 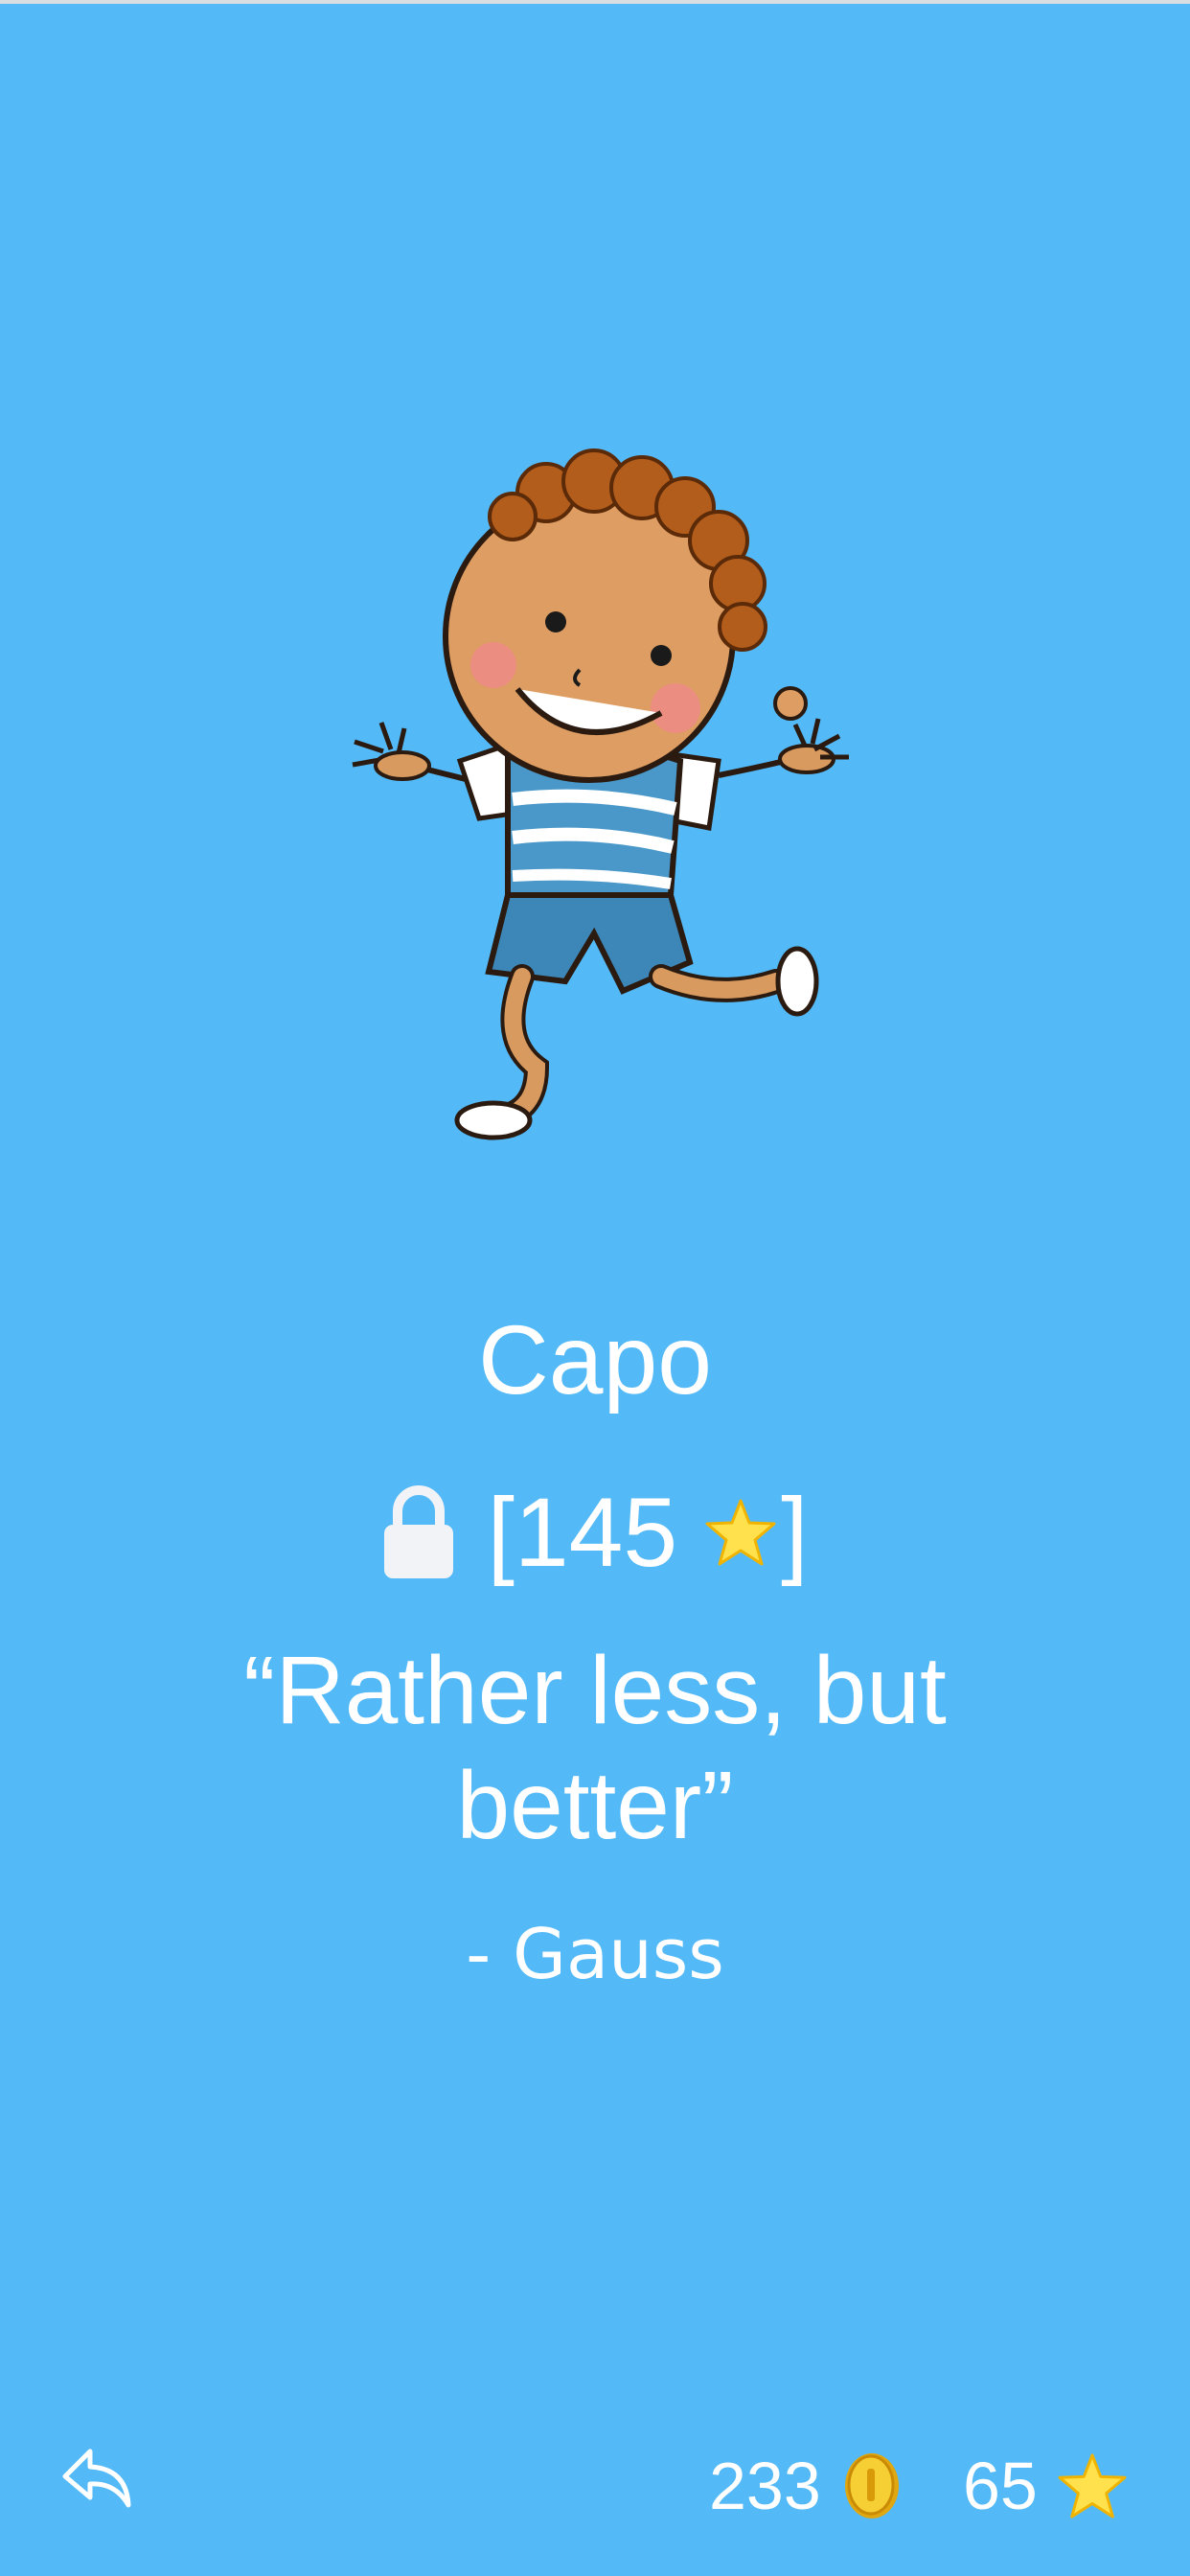 I want to click on quote-text: “Rather less, but better”, so click(x=595, y=1748).